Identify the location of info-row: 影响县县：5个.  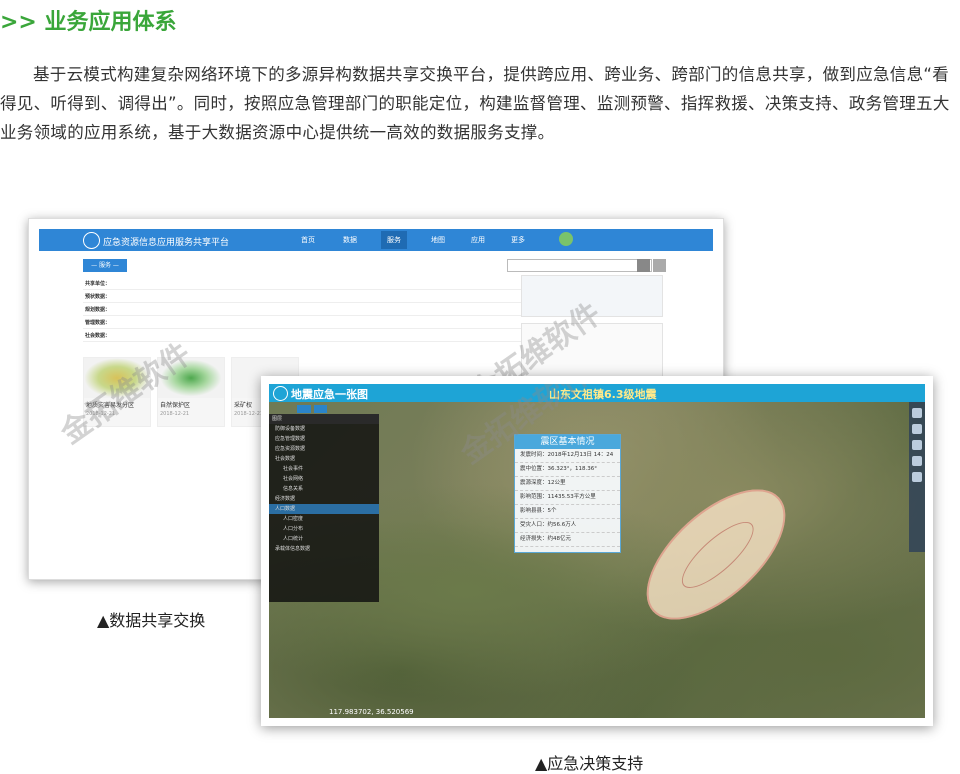
(567, 512).